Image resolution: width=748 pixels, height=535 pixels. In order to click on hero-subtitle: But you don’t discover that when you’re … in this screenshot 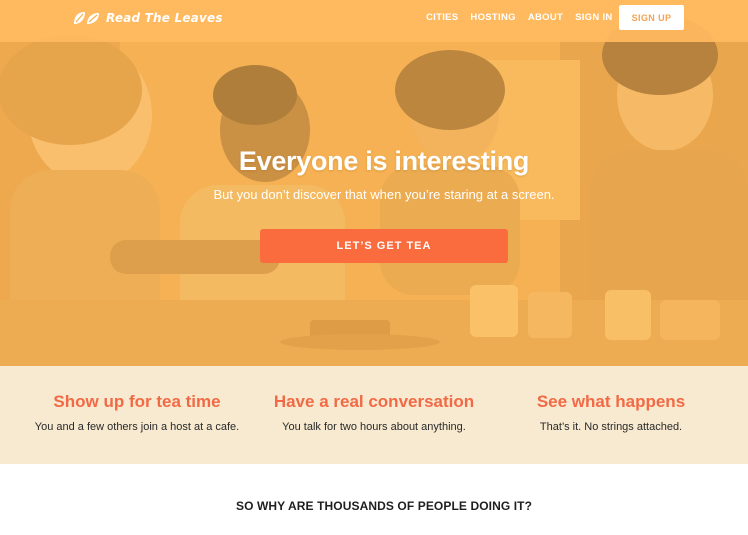, I will do `click(384, 194)`.